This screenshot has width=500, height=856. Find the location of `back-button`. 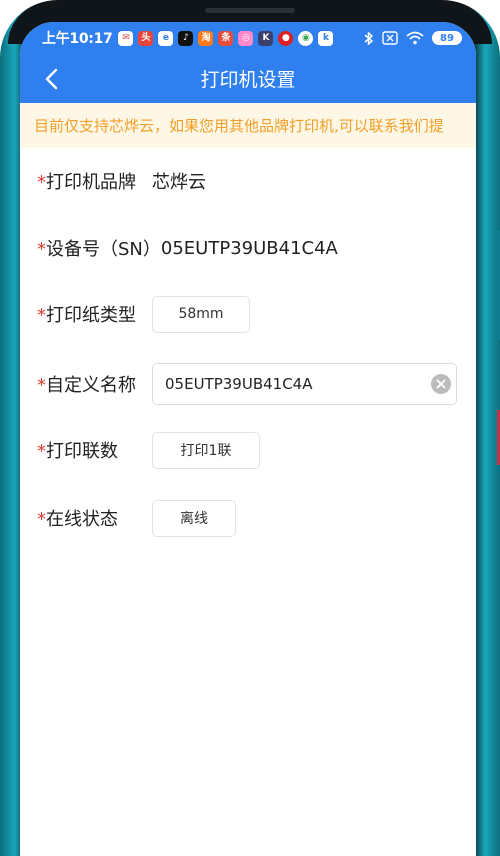

back-button is located at coordinates (51, 79).